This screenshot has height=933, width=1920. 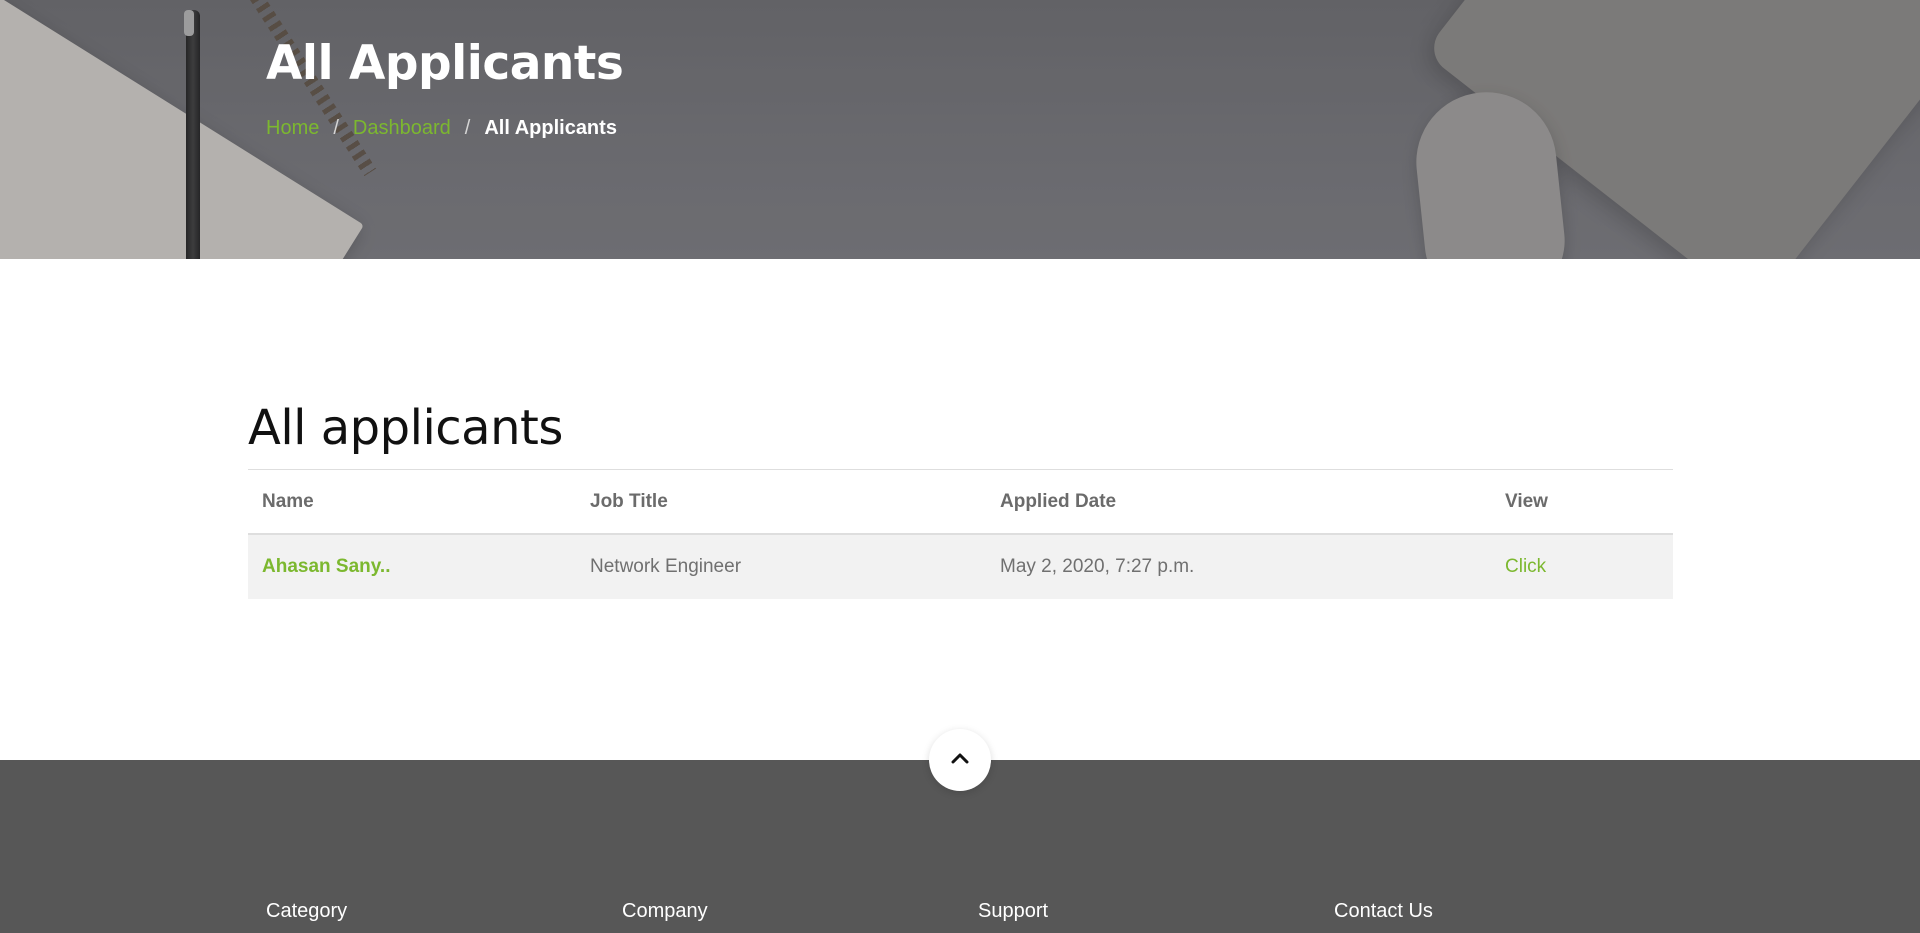 I want to click on job-title-cell: Network Engineer, so click(x=666, y=566).